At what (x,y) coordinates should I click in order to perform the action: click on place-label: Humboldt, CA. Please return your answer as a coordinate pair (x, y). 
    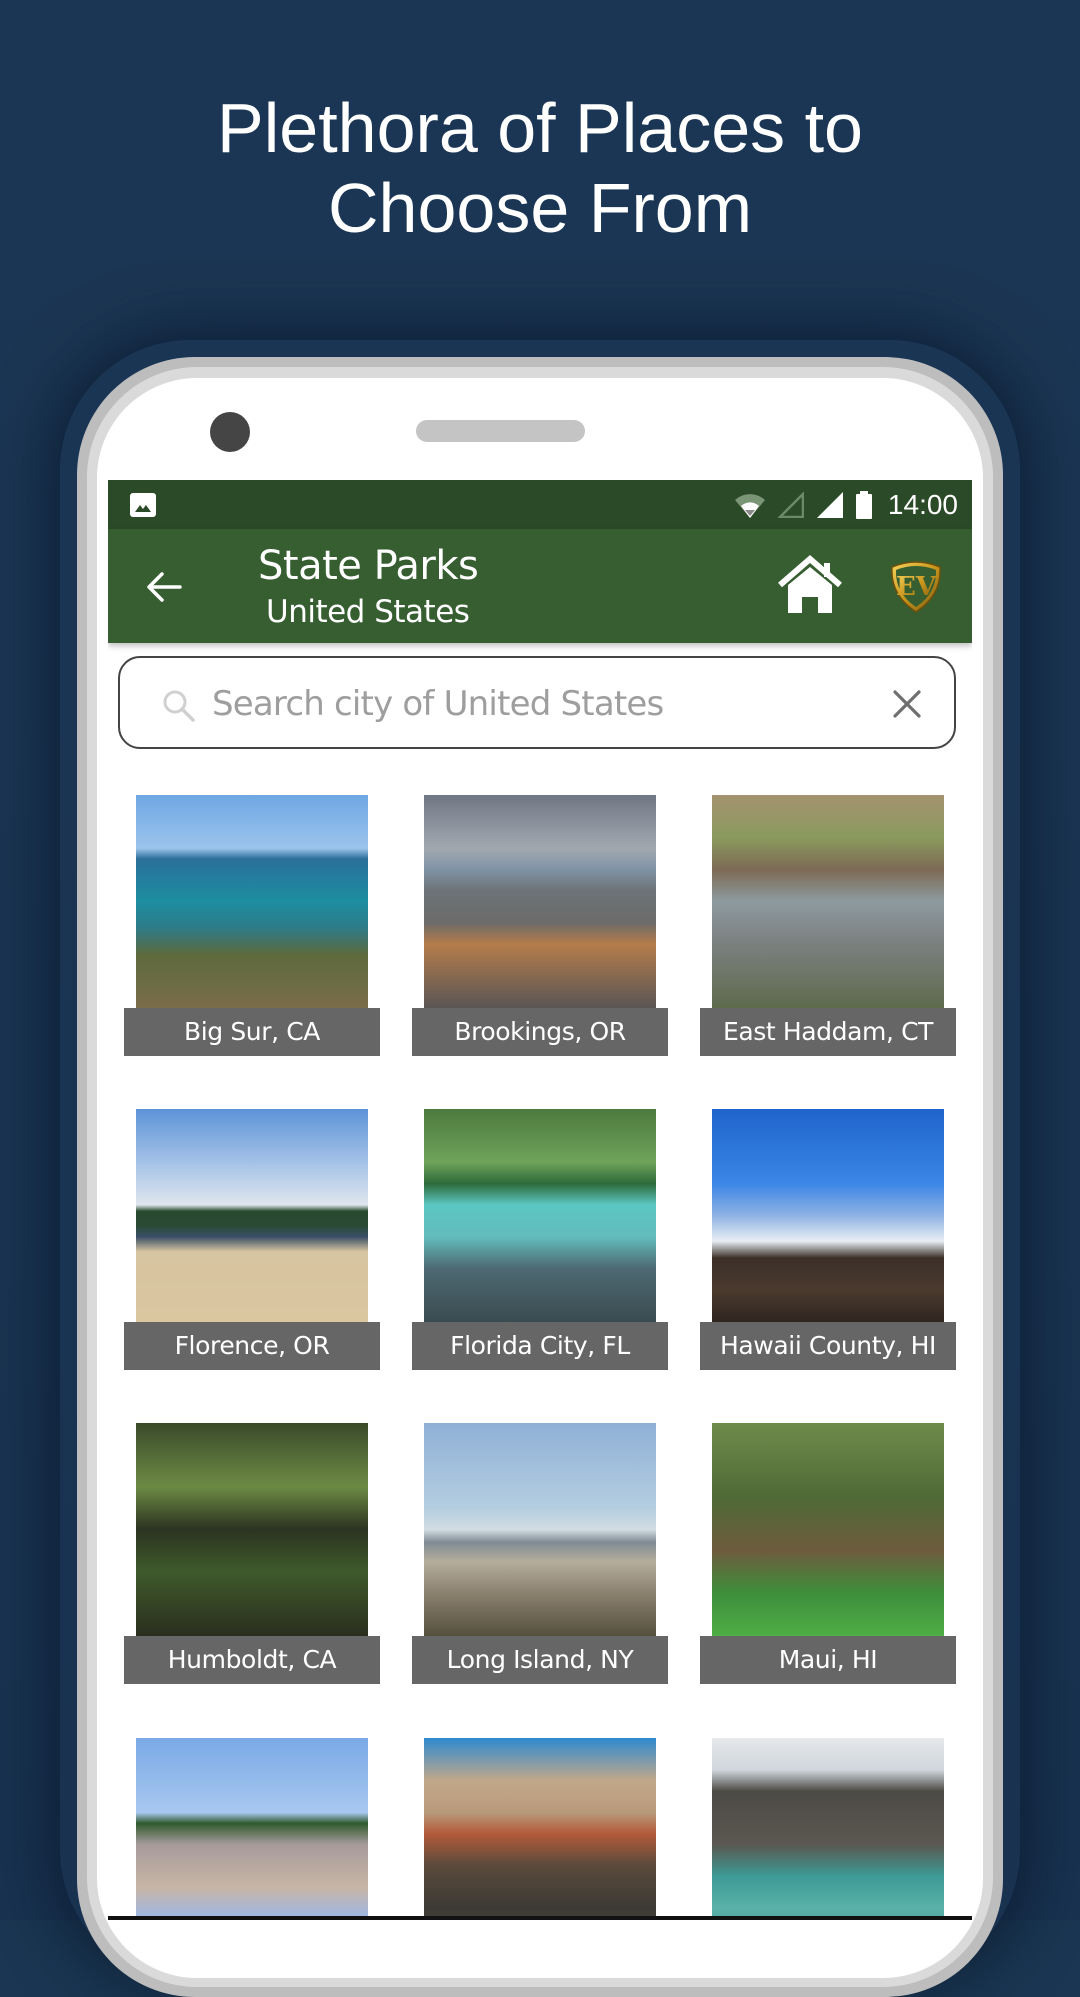
    Looking at the image, I should click on (252, 1660).